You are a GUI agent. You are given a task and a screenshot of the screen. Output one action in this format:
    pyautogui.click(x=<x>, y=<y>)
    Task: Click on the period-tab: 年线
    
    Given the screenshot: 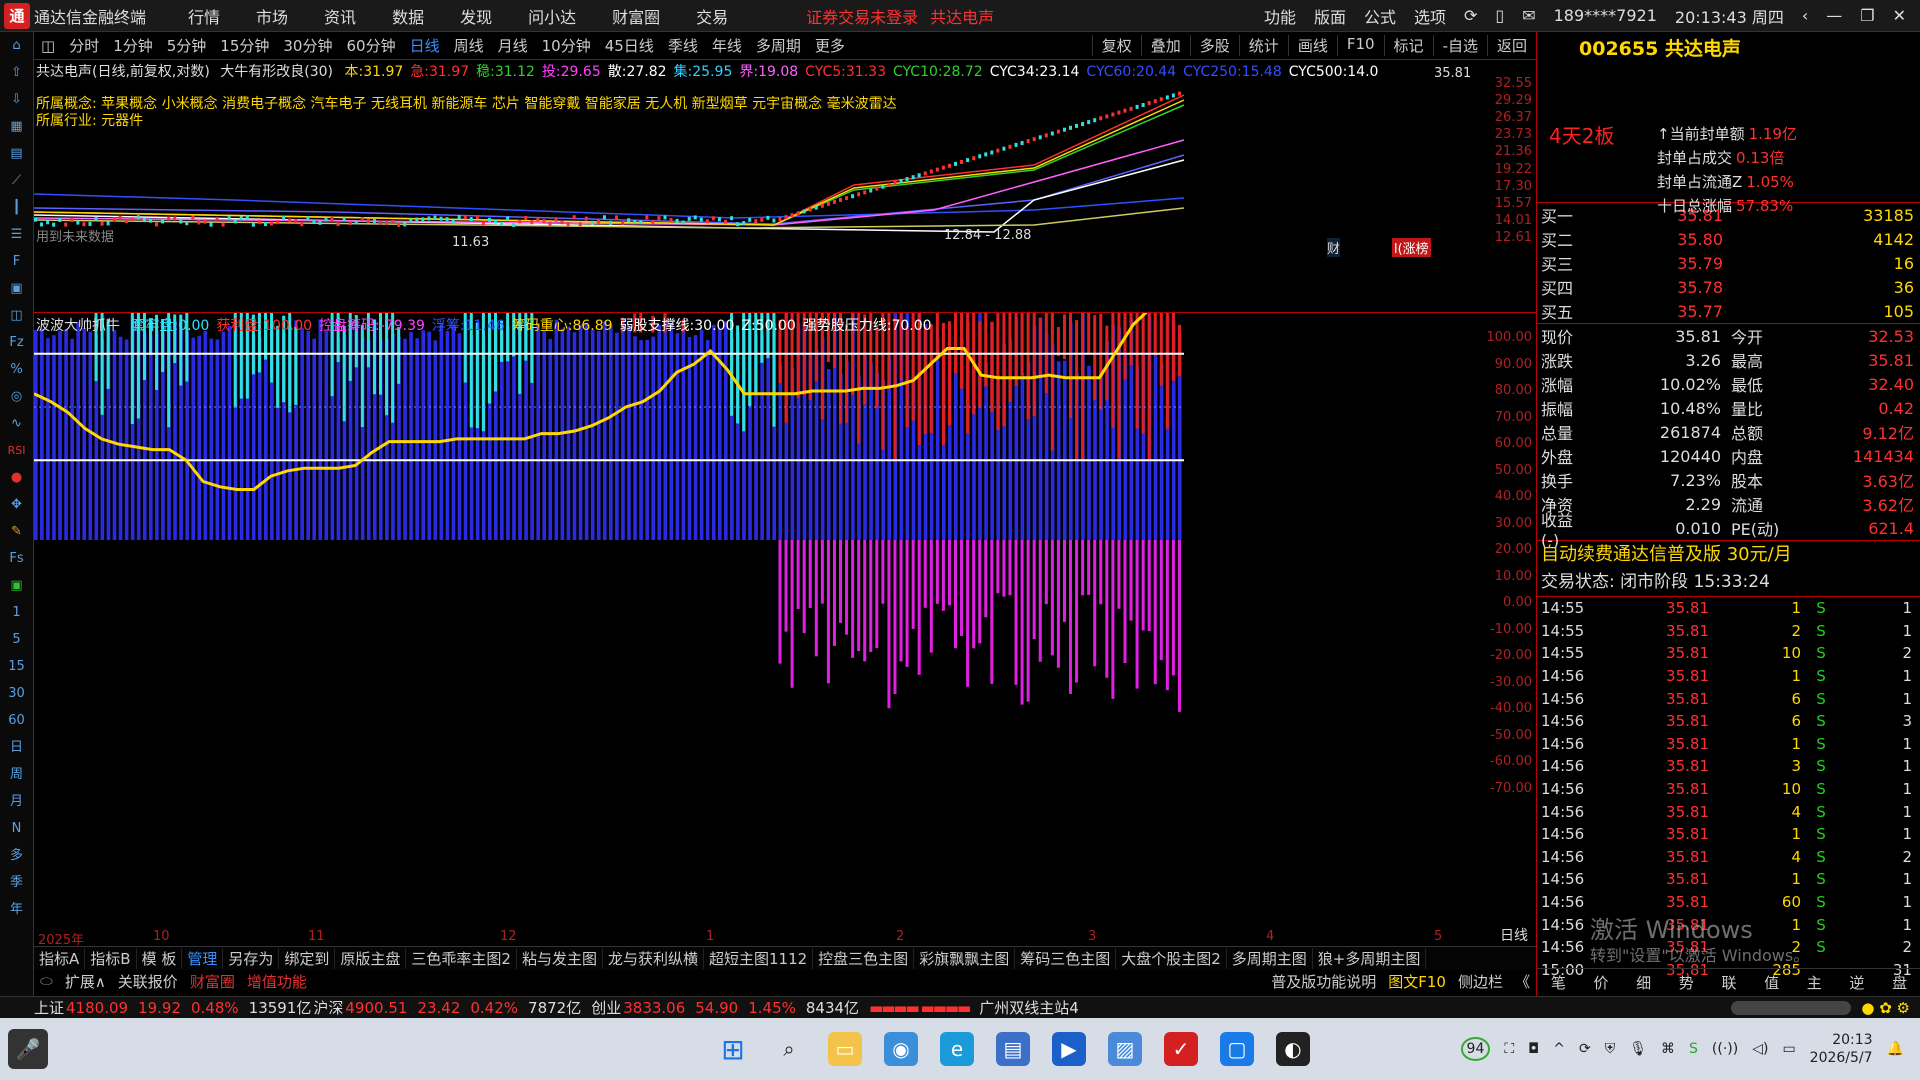 What is the action you would take?
    pyautogui.click(x=727, y=45)
    